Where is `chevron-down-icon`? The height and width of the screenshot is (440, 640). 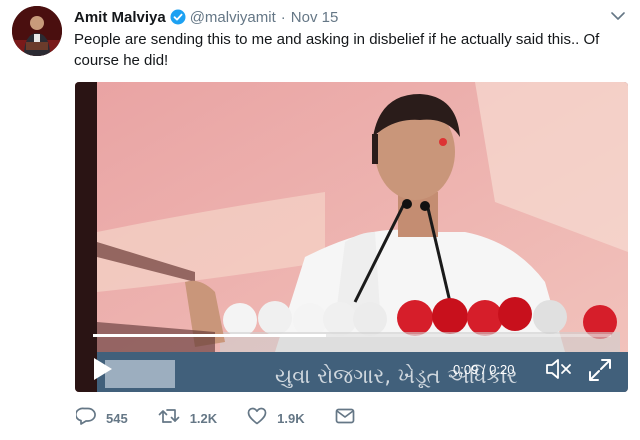
chevron-down-icon is located at coordinates (618, 16).